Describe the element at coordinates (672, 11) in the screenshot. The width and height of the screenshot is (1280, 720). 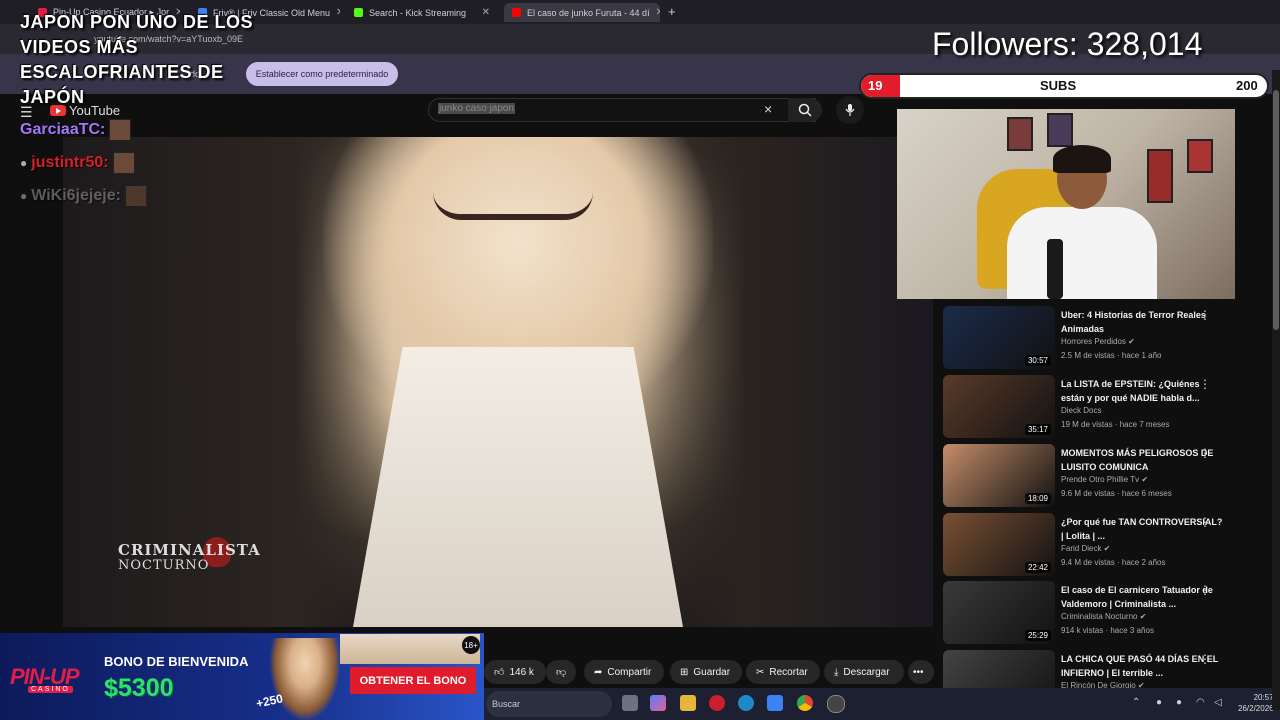
I see `new-tab-button: +` at that location.